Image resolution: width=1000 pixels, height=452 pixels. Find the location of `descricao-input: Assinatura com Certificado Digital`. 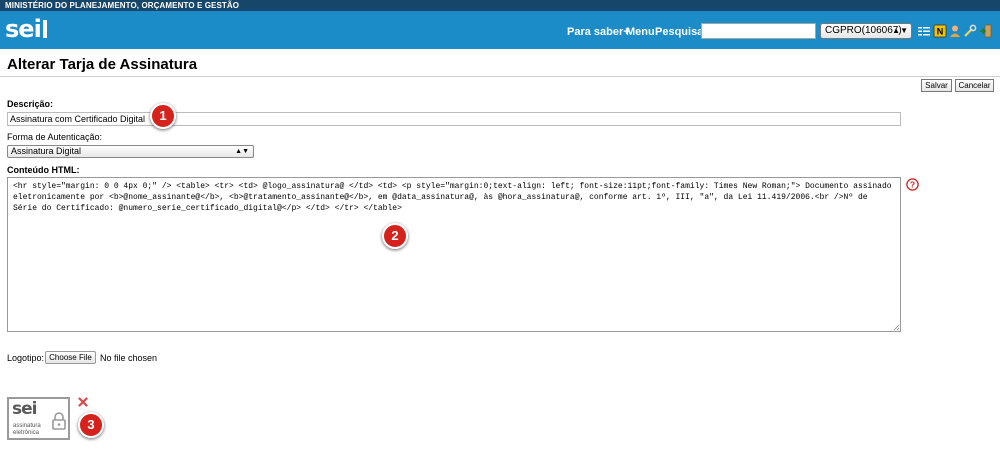

descricao-input: Assinatura com Certificado Digital is located at coordinates (454, 119).